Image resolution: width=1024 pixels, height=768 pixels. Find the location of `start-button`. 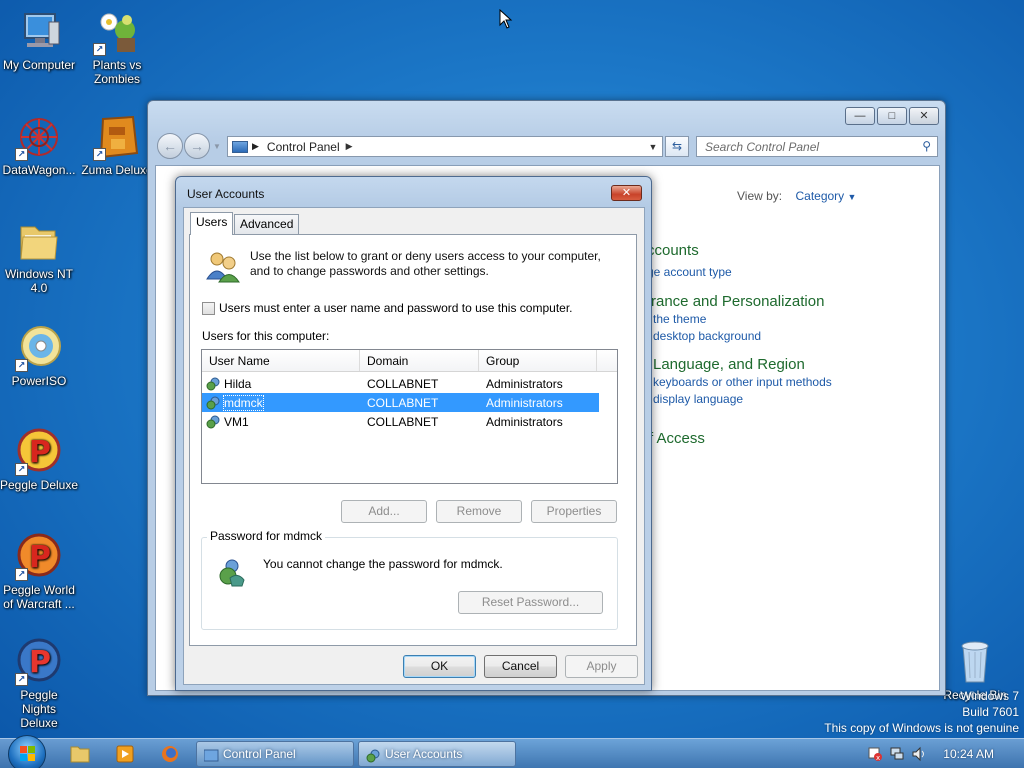

start-button is located at coordinates (27, 751).